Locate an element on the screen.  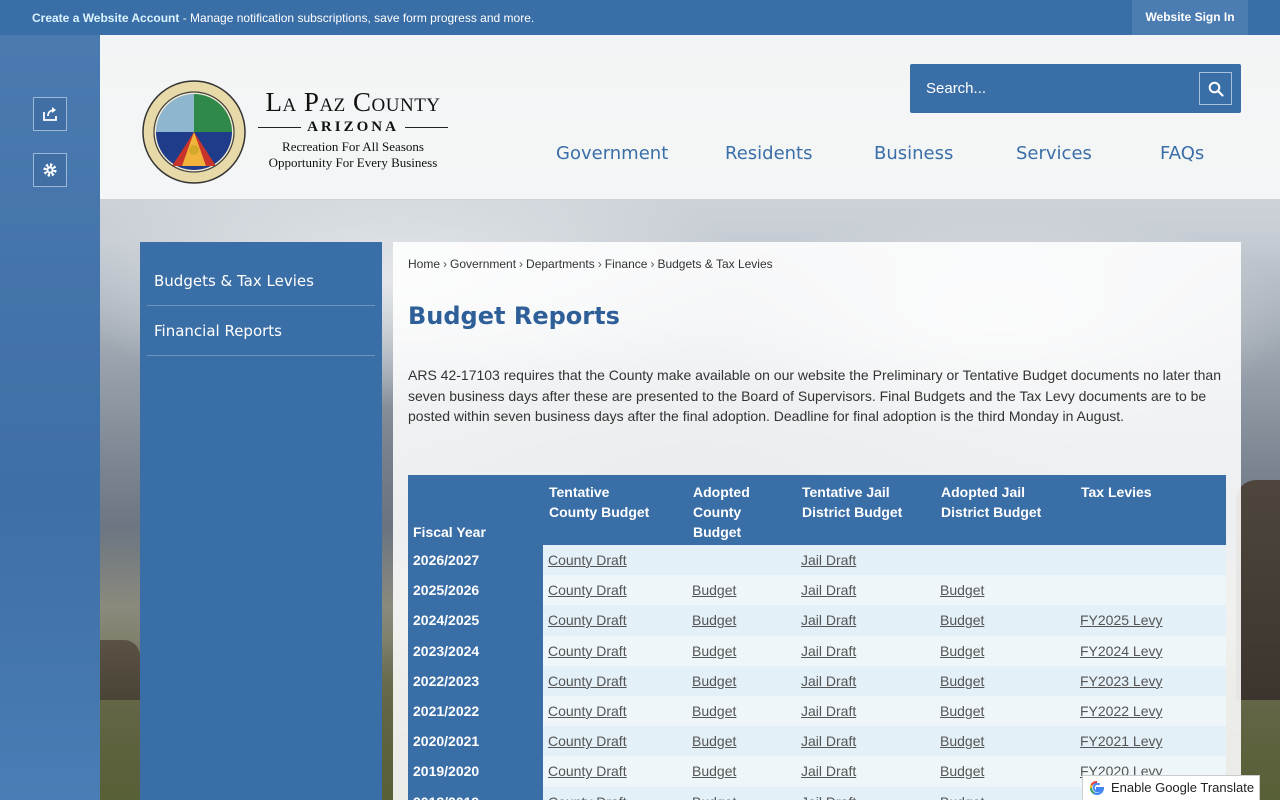
tax-levy-link: FY2023 Levy is located at coordinates (1121, 681).